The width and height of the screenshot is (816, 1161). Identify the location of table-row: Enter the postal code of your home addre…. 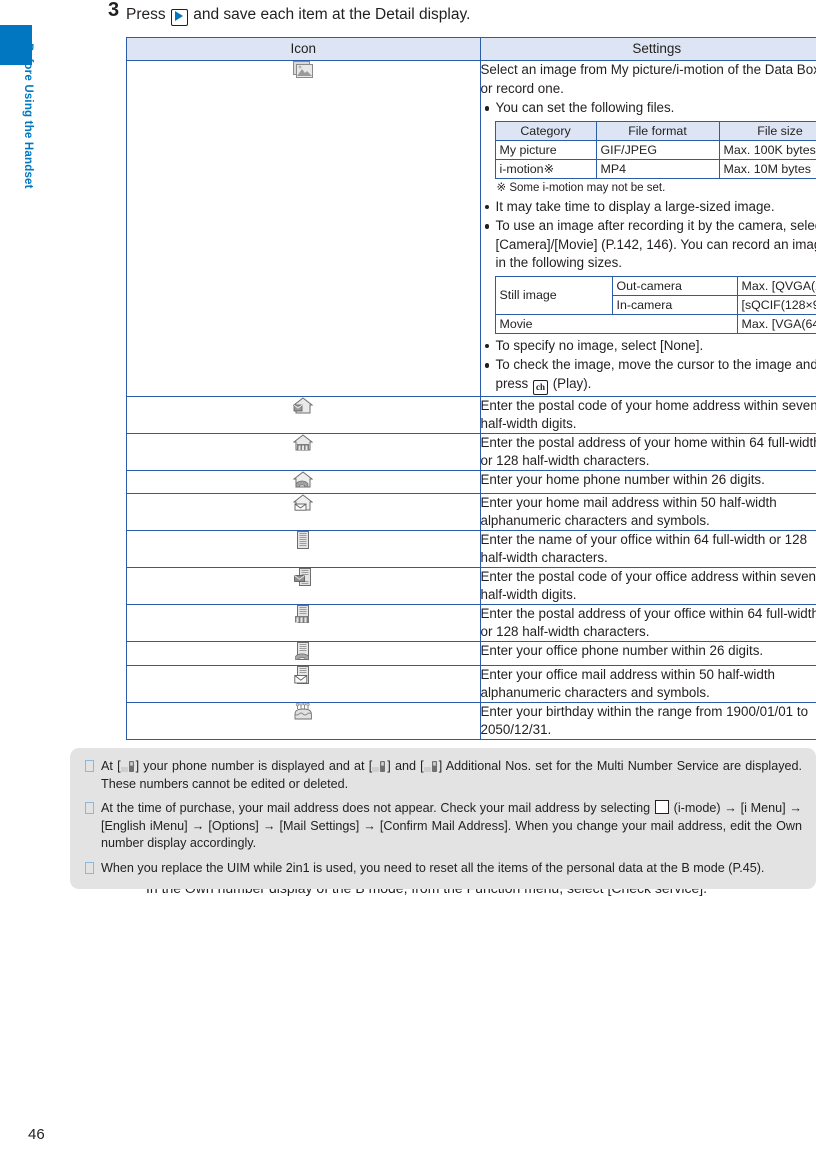
(471, 414).